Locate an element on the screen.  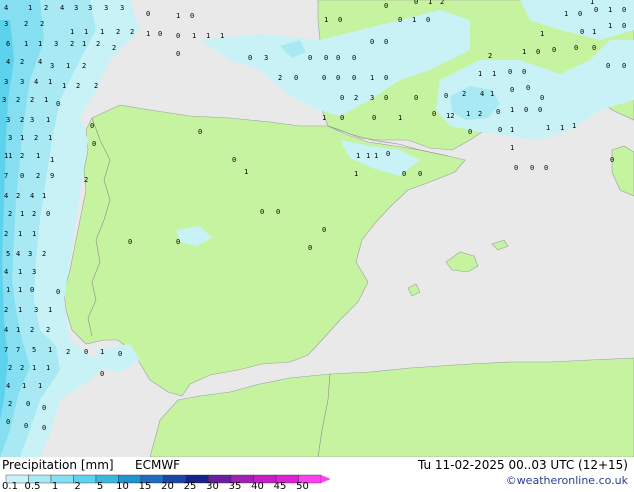
svg-text: 5 is located at coordinates (8, 254).